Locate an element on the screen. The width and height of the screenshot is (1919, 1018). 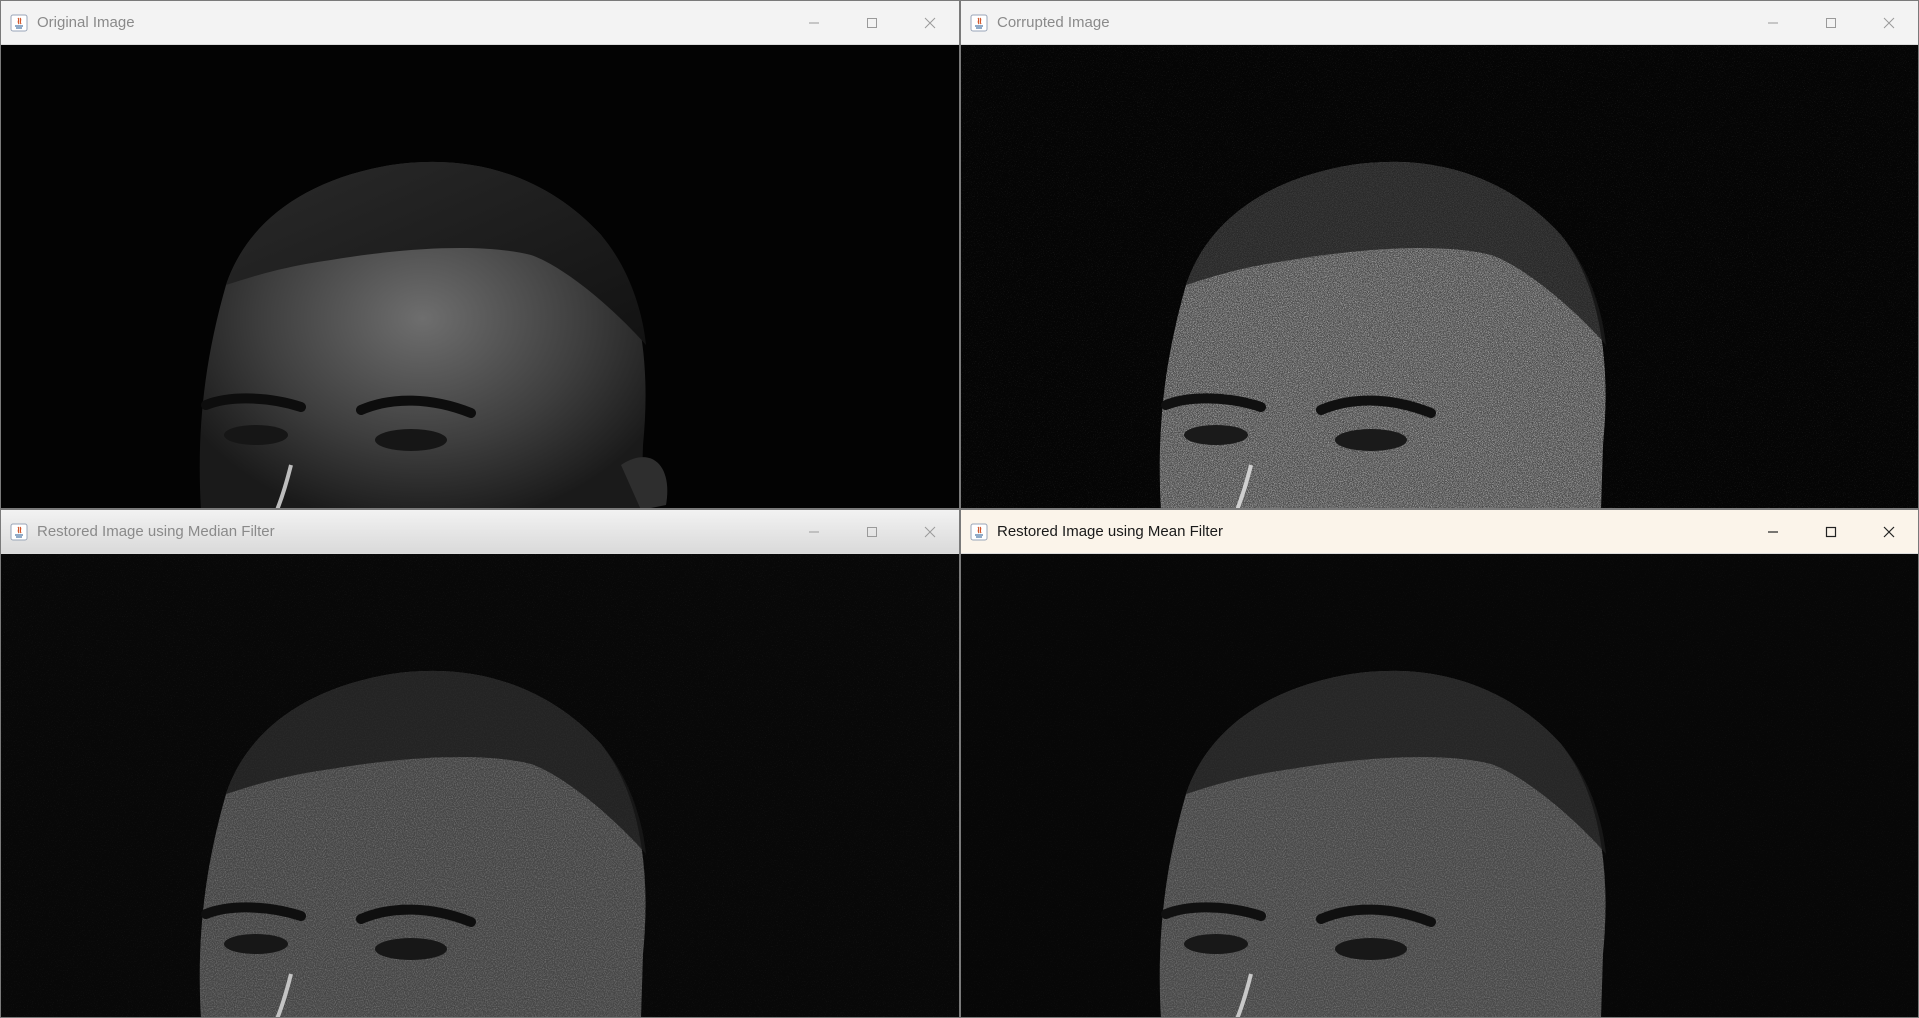
window-title: Corrupted Image is located at coordinates (1053, 22).